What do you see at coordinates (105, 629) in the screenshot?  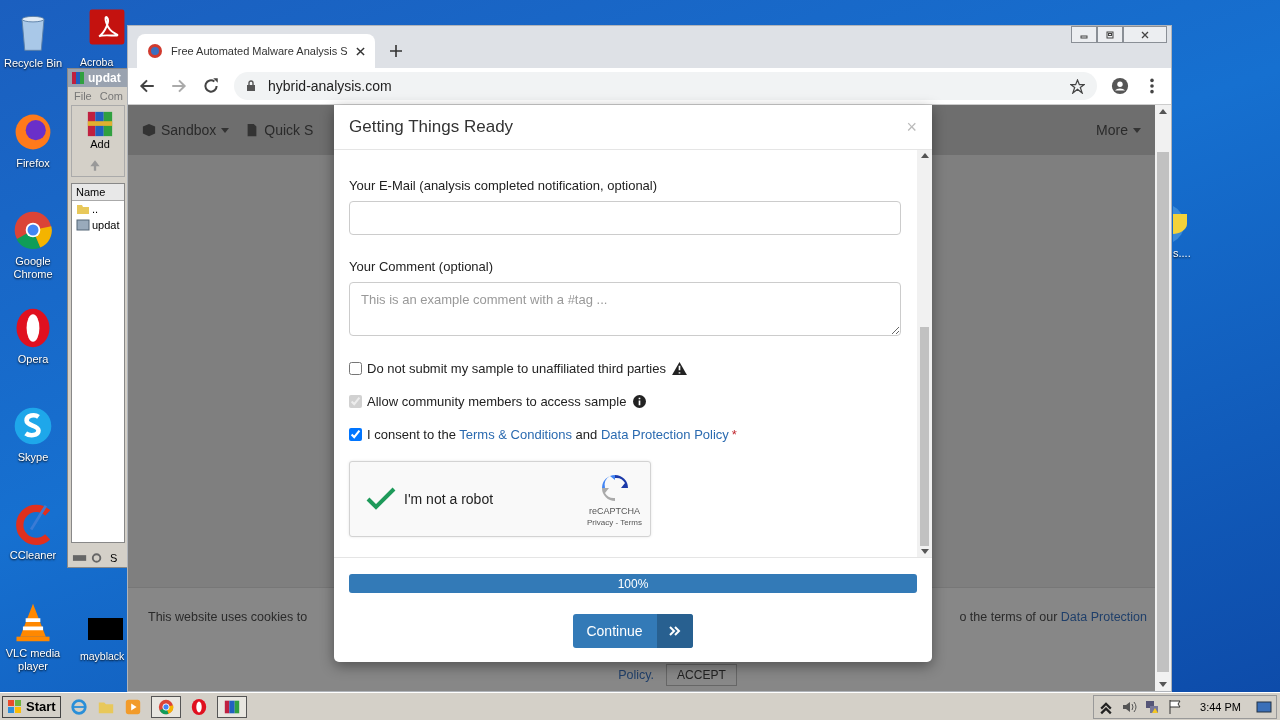 I see `file-thumbnail` at bounding box center [105, 629].